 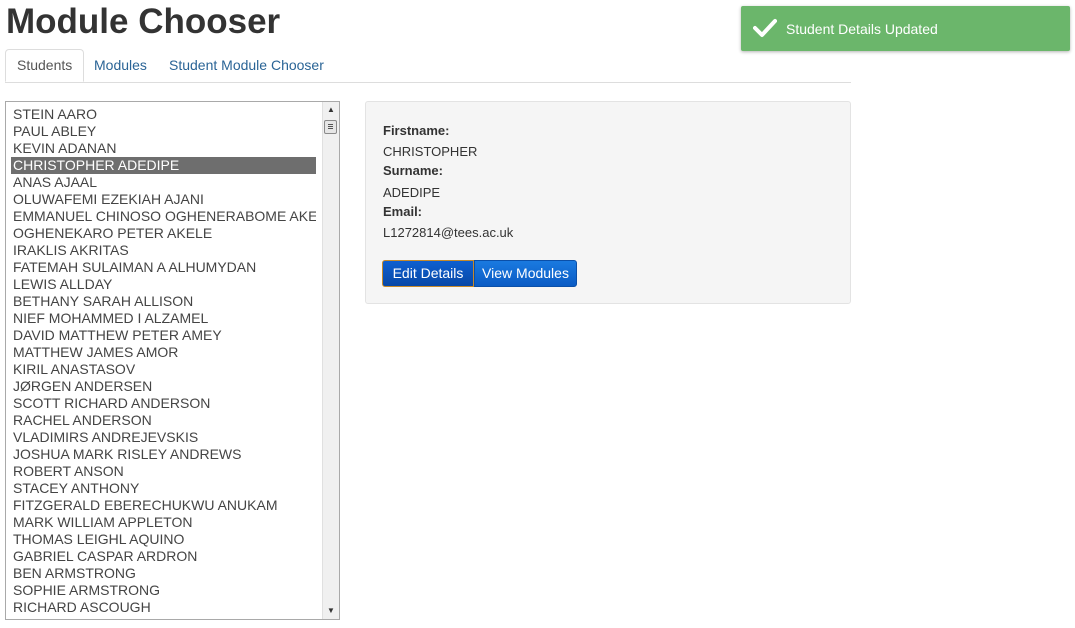 I want to click on student-list-item: FITZGERALD EBERECHUKWU ANUKAM, so click(x=163, y=505).